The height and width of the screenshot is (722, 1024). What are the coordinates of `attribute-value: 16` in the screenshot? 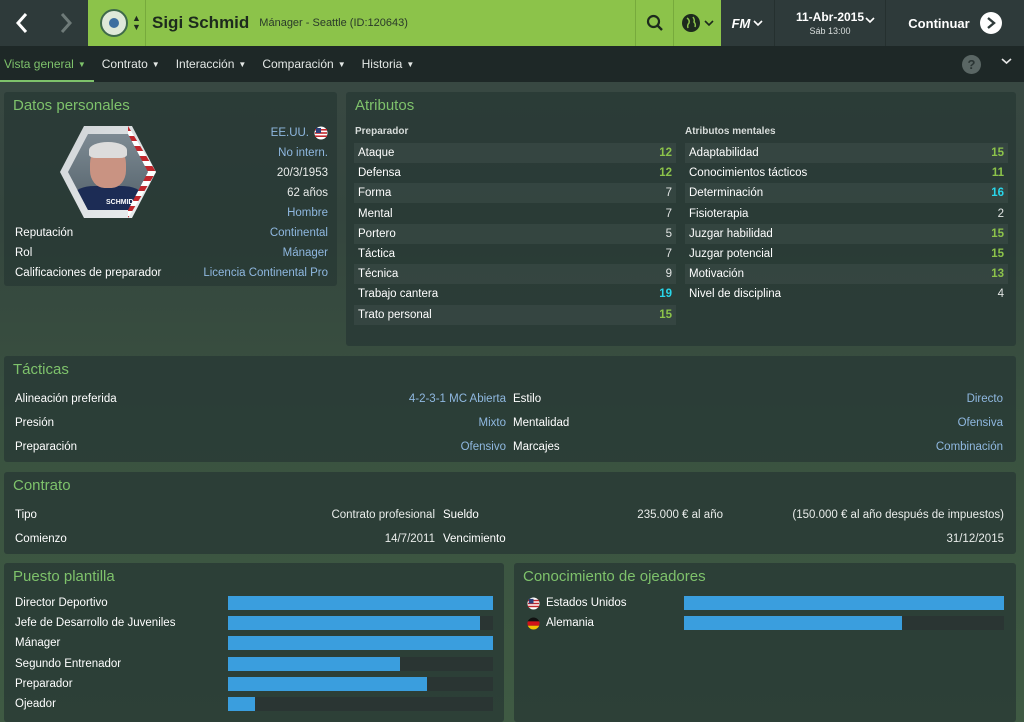 It's located at (997, 193).